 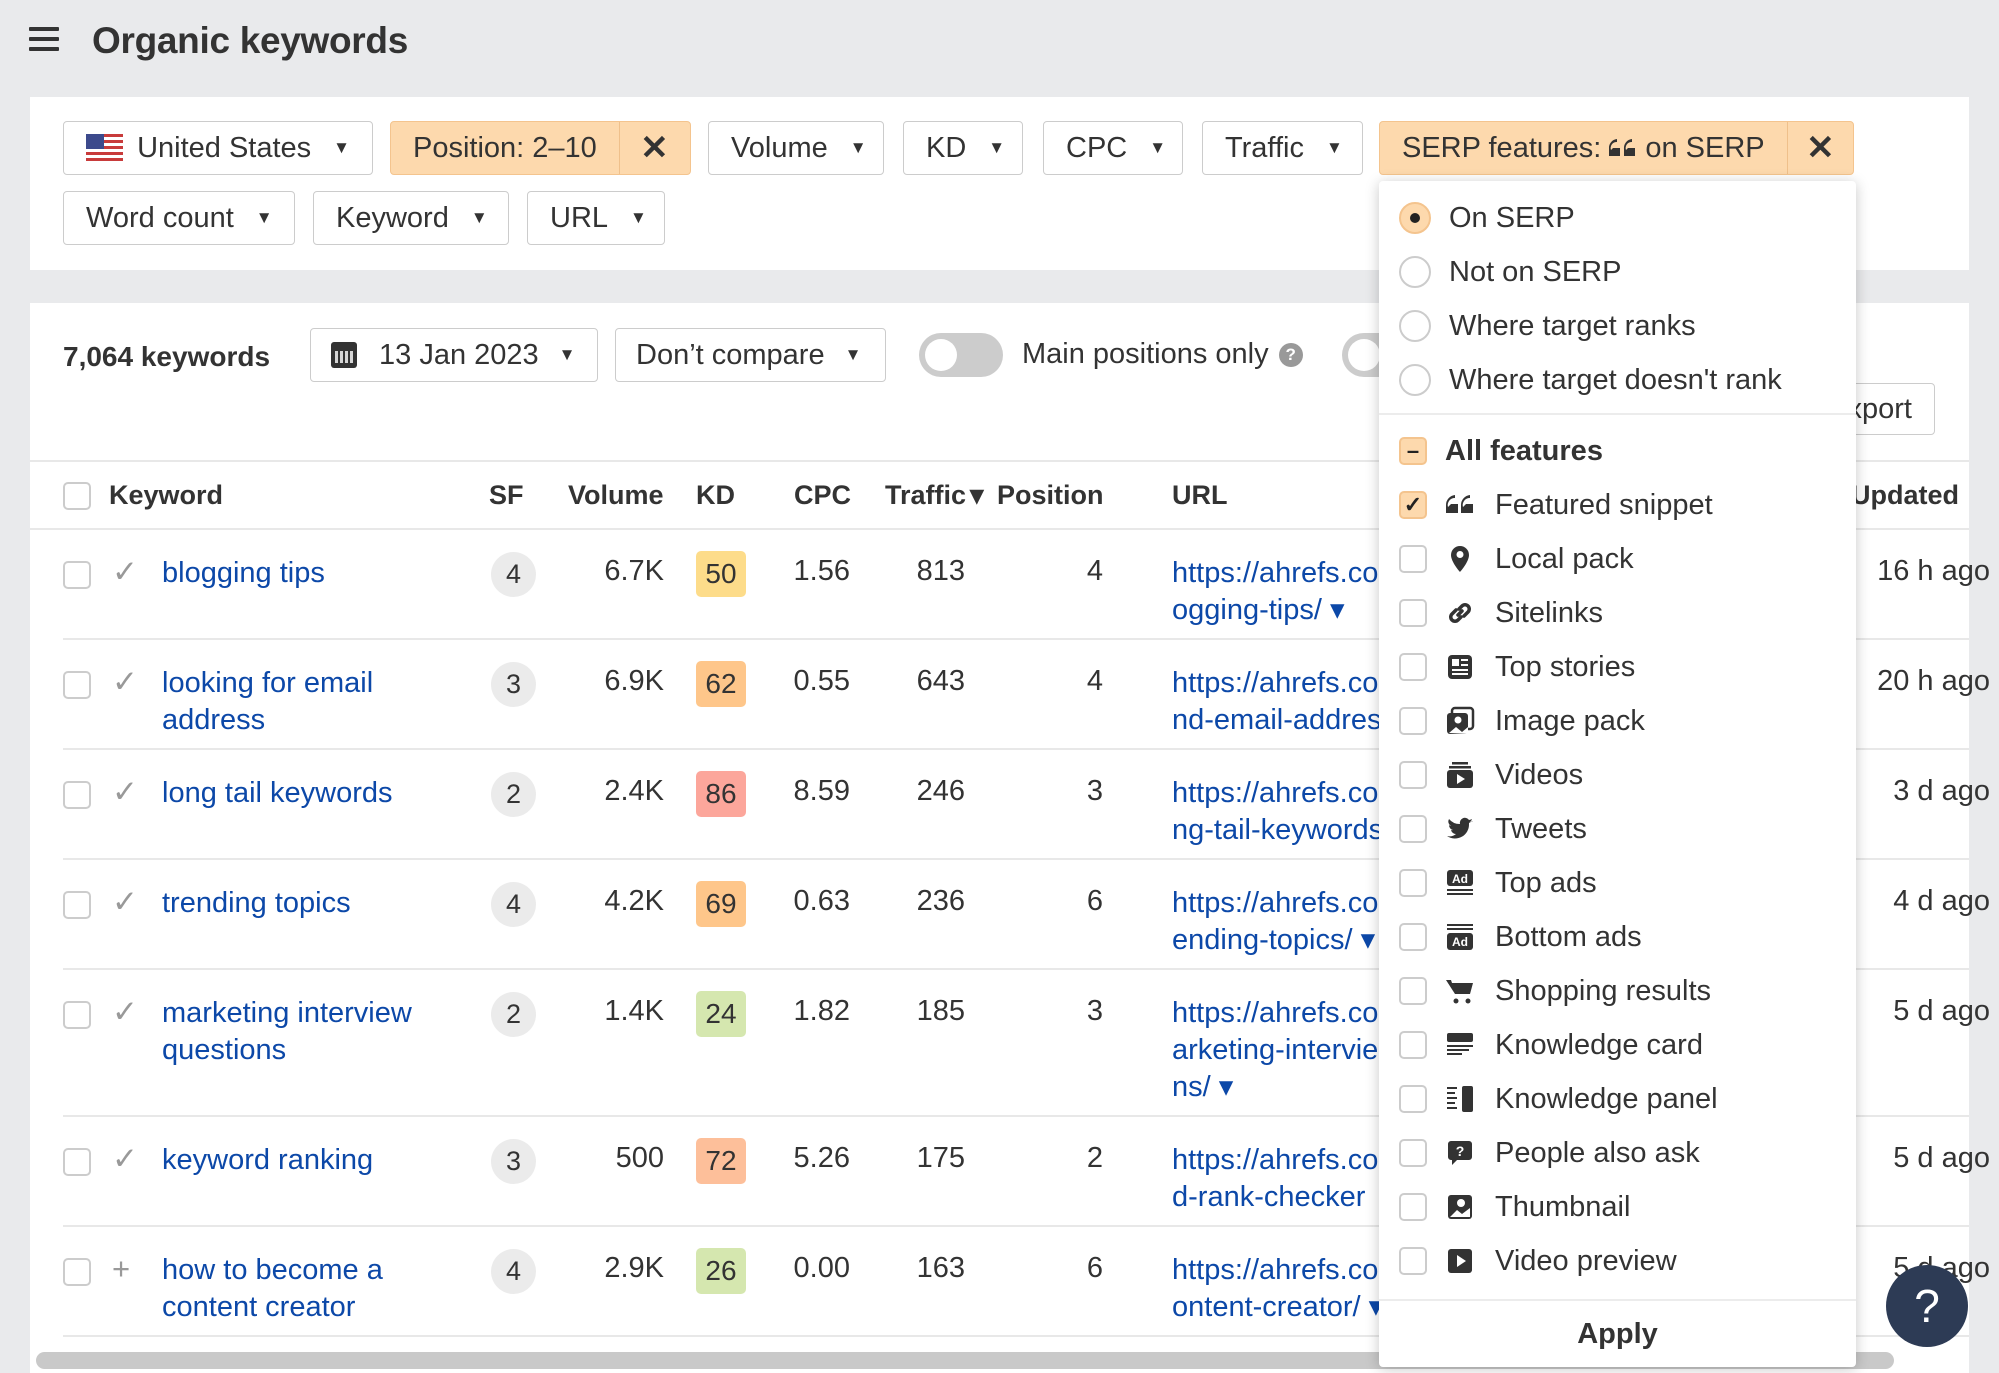 What do you see at coordinates (750, 355) in the screenshot?
I see `compare-select: Don’t compare ▼` at bounding box center [750, 355].